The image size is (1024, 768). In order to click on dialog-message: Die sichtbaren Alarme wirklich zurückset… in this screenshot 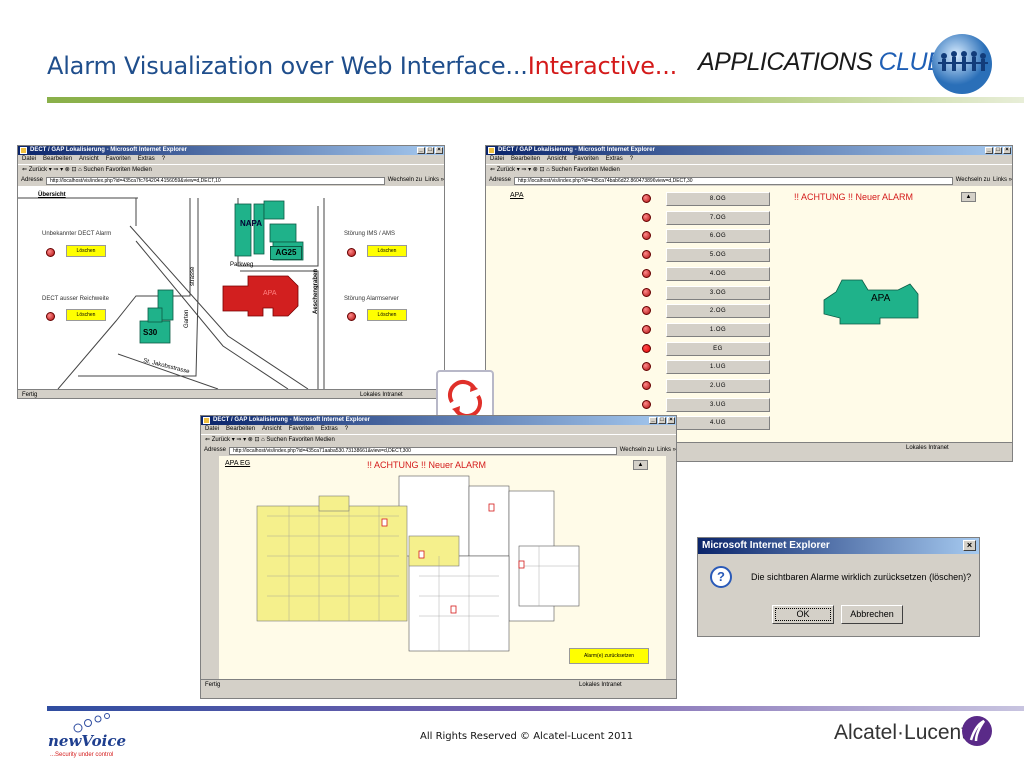, I will do `click(861, 577)`.